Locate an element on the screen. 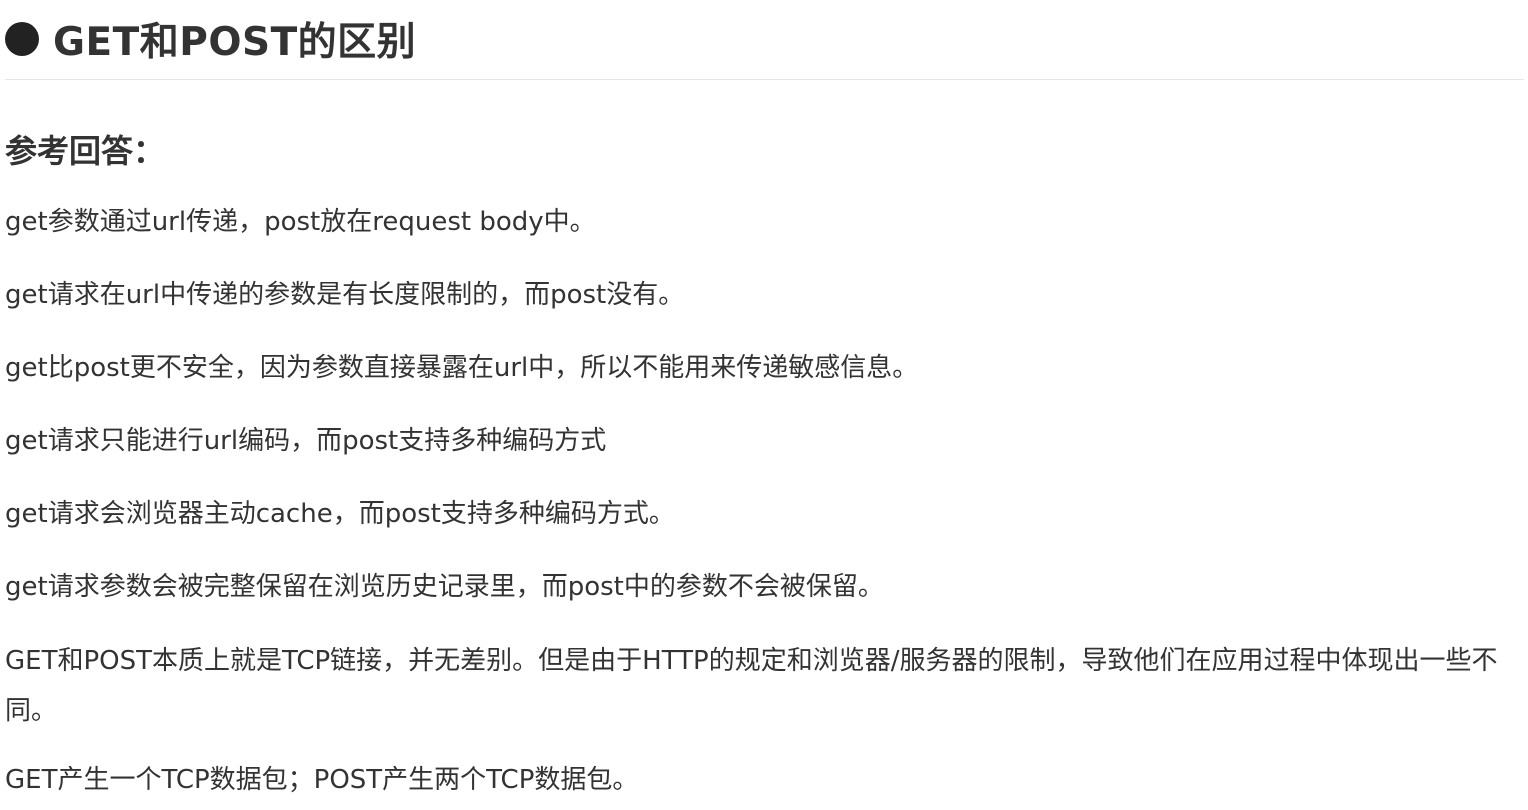 This screenshot has height=810, width=1528. answer-paragraph: get参数通过url传递，post放在request body中。 is located at coordinates (300, 222).